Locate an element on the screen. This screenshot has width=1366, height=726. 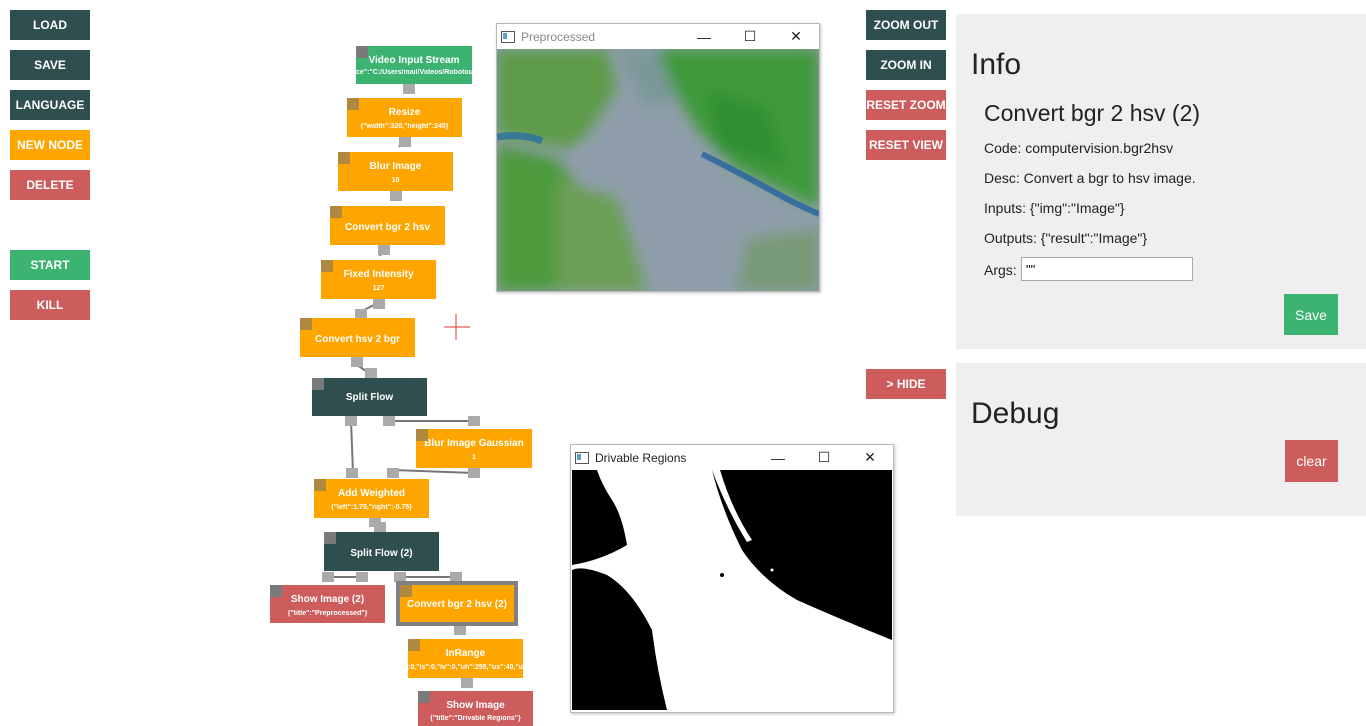
window-titlebar: Preprocessed — ☐ ✕ is located at coordinates (658, 36).